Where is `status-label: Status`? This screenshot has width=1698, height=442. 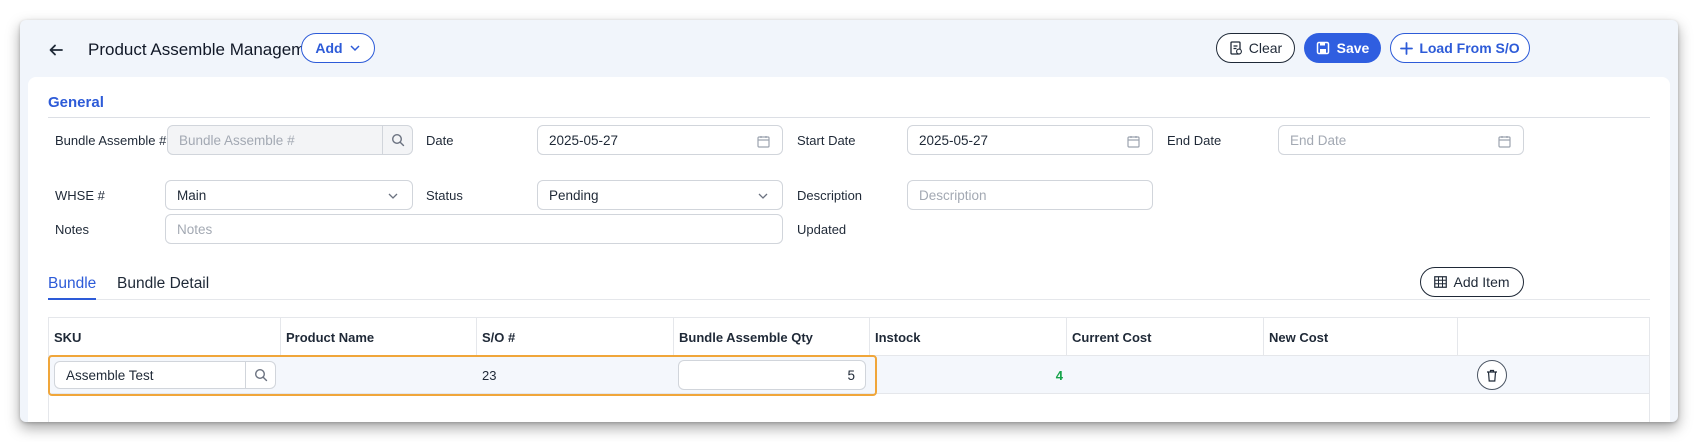 status-label: Status is located at coordinates (444, 195).